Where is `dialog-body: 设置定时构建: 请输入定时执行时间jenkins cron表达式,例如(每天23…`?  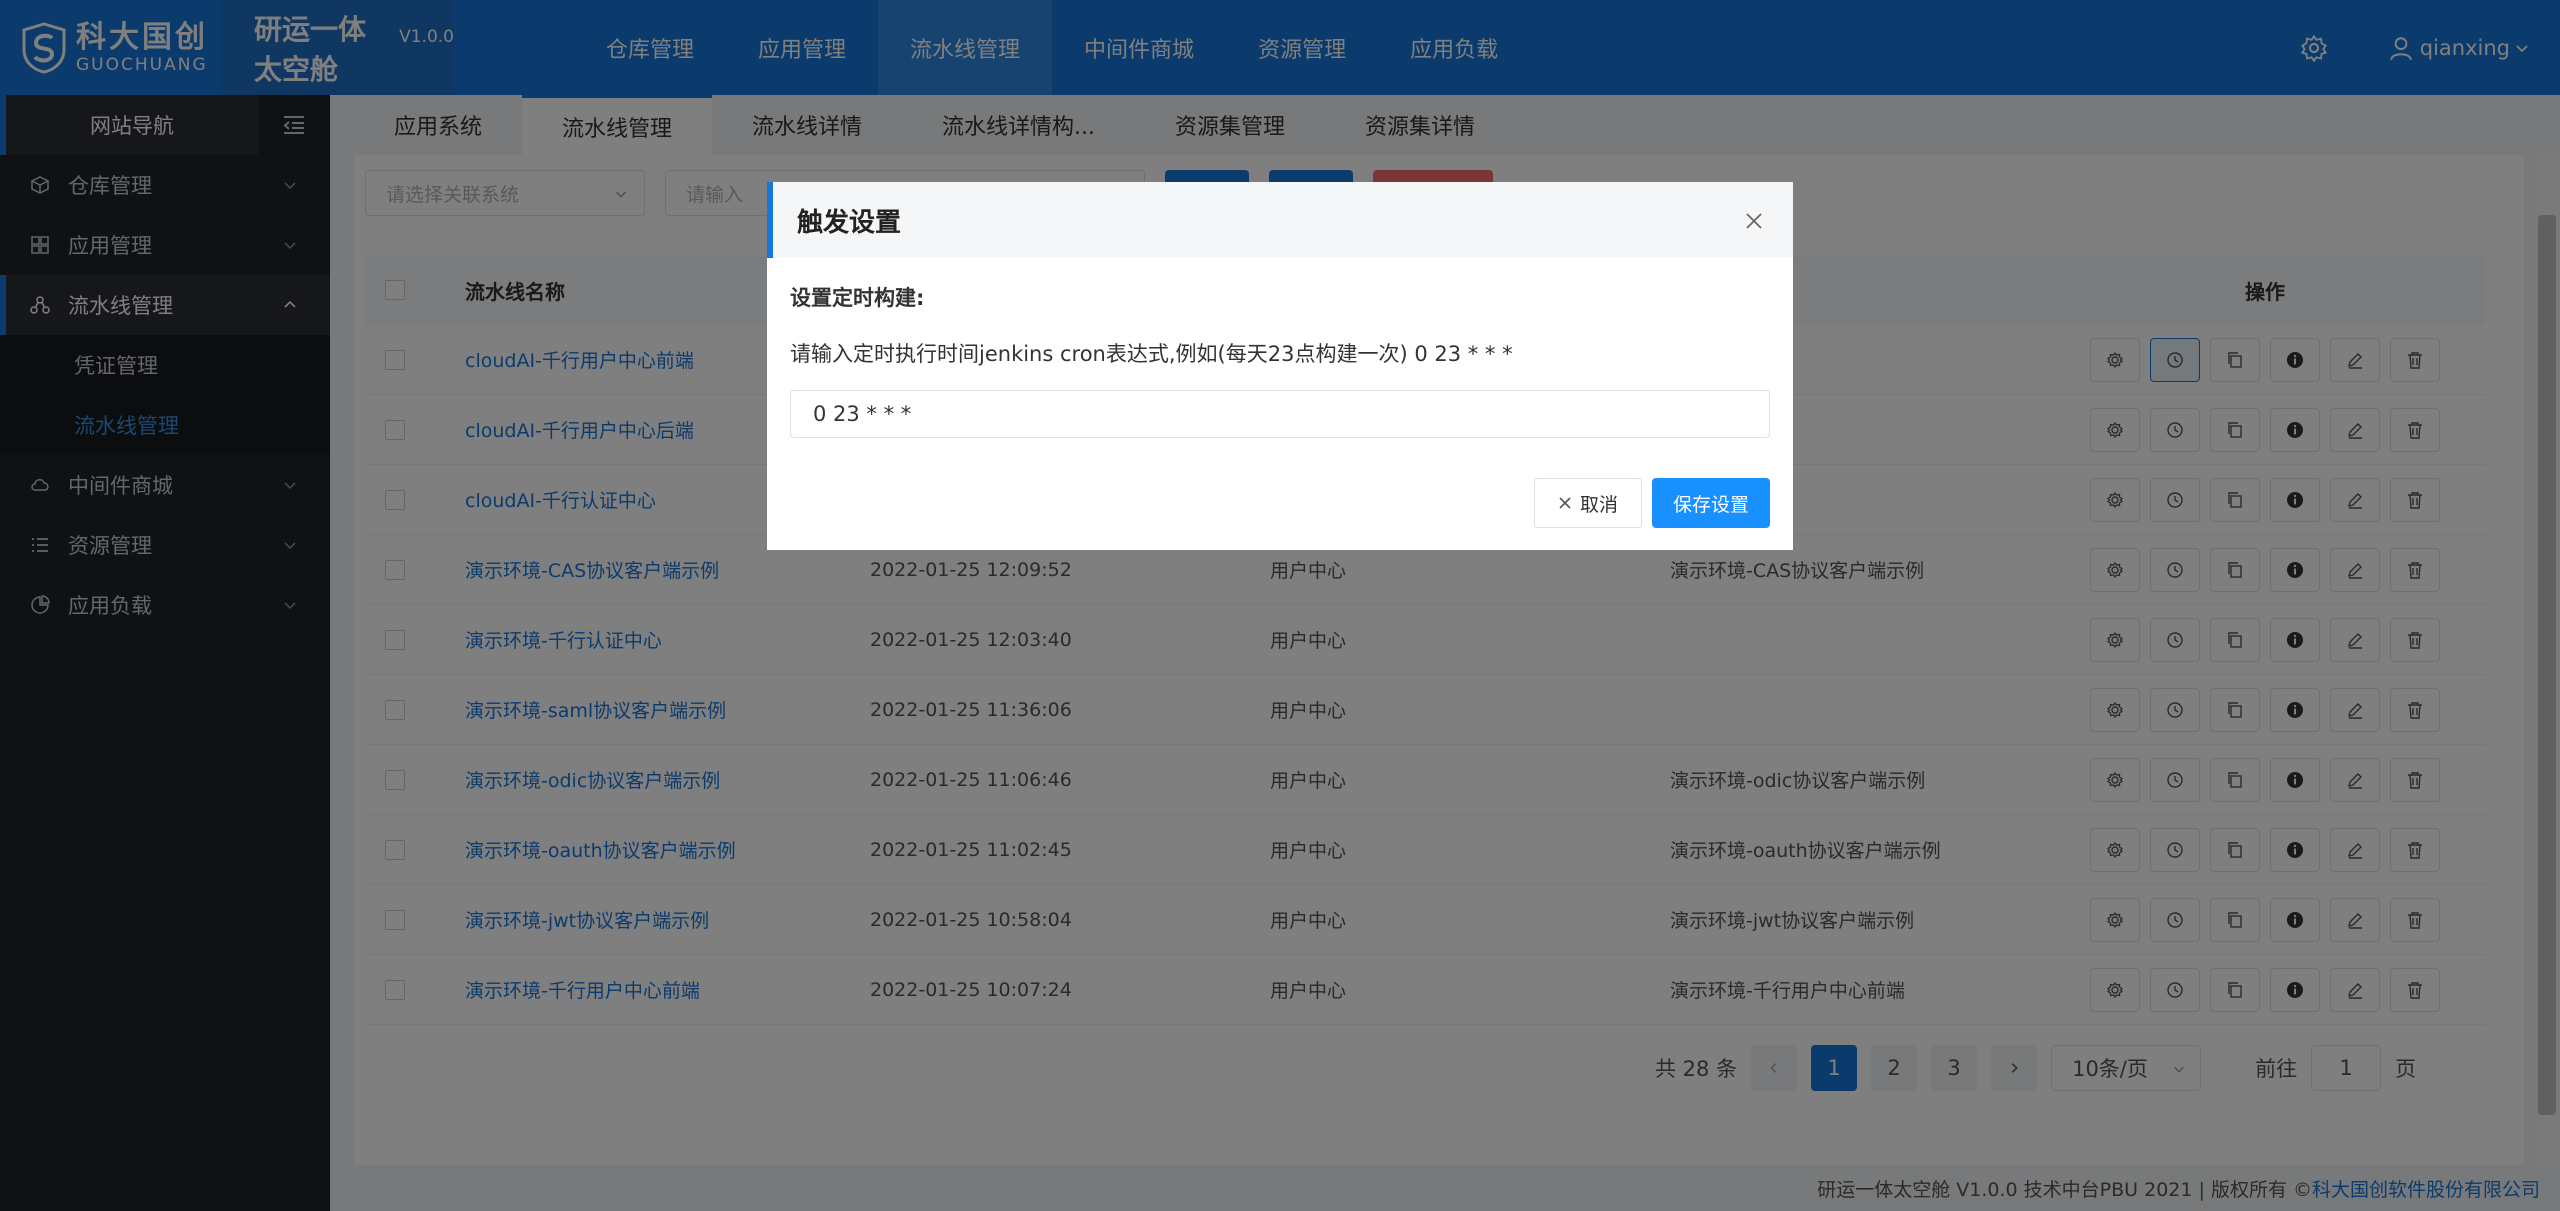 dialog-body: 设置定时构建: 请输入定时执行时间jenkins cron表达式,例如(每天23… is located at coordinates (1280, 348).